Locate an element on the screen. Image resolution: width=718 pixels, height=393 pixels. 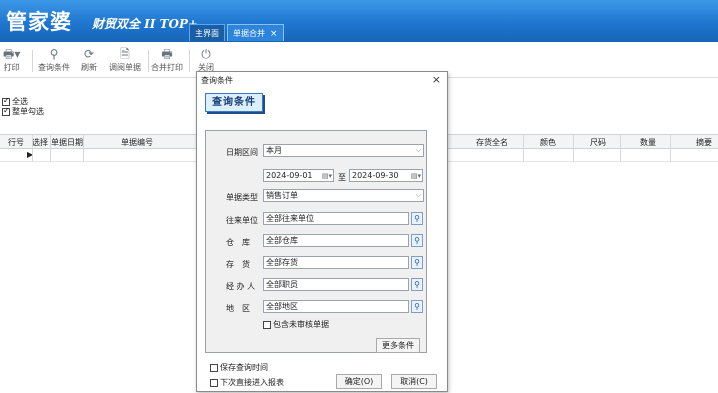
region-lookup-icon: ⚲ is located at coordinates (417, 306).